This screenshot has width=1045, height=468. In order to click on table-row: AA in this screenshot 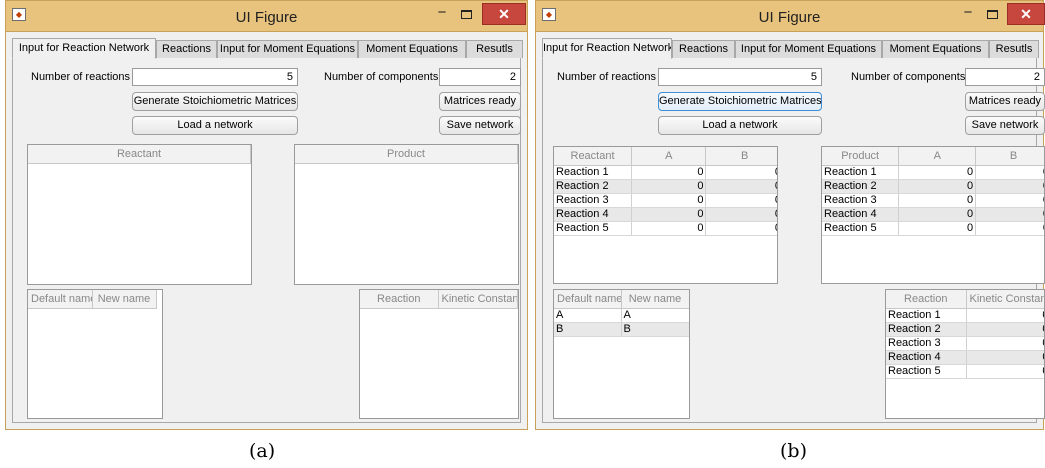, I will do `click(621, 315)`.